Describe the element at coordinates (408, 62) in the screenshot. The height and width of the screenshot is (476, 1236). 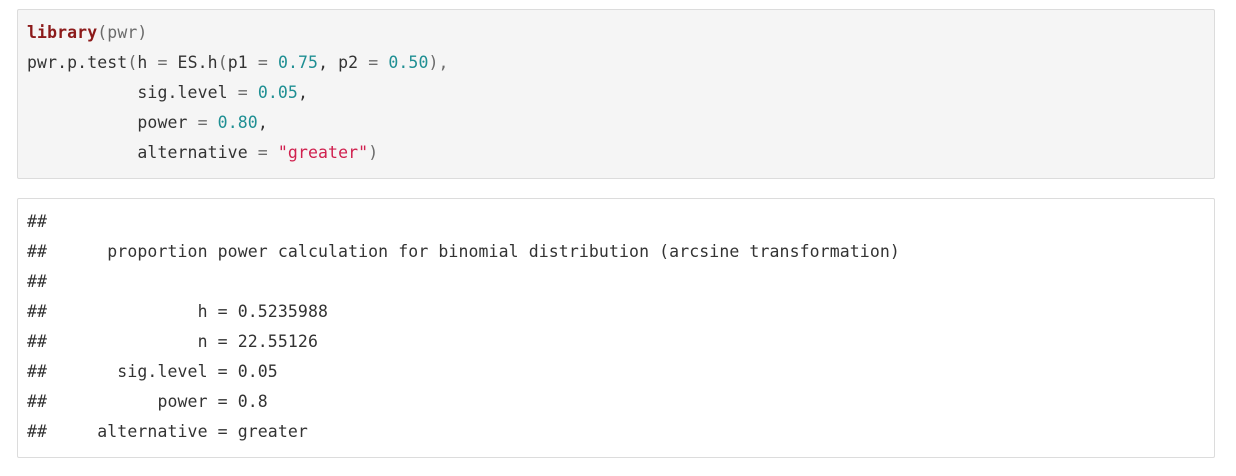
I see `code-token: 0.50` at that location.